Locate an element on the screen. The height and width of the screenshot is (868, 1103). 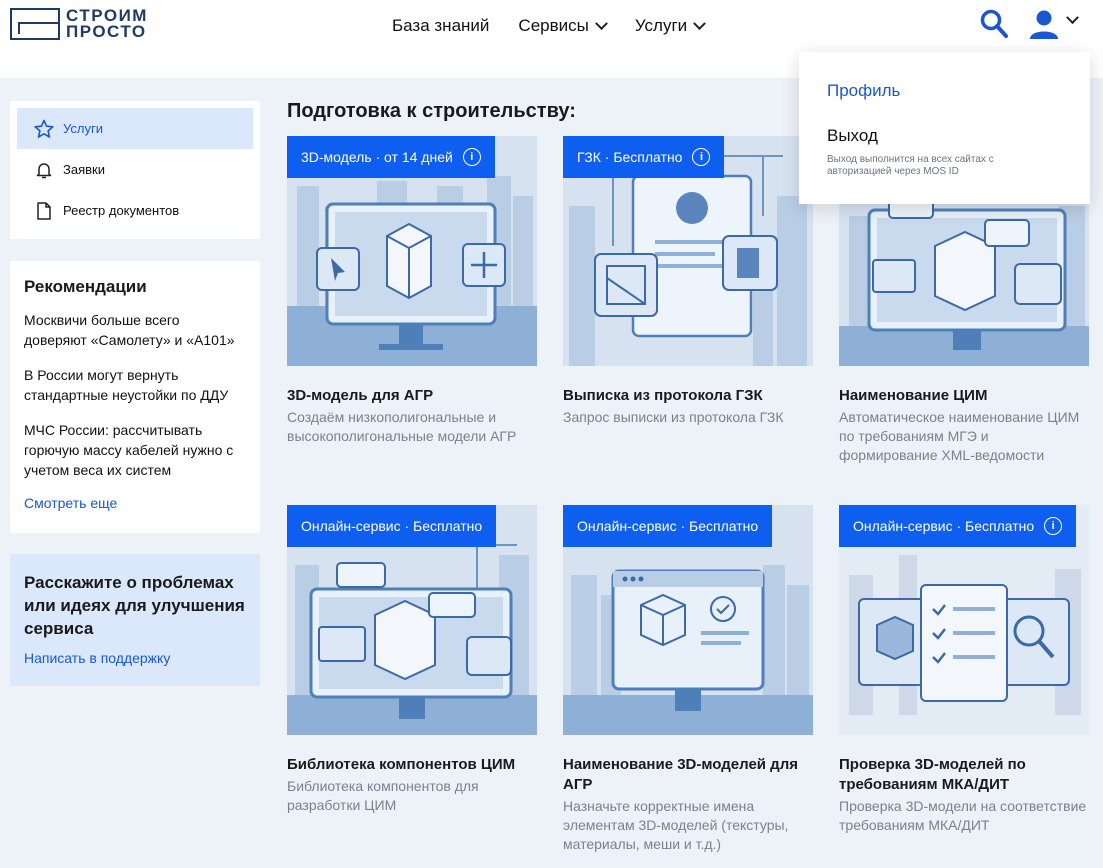
card-title: Наименование ЦИМ is located at coordinates (913, 395).